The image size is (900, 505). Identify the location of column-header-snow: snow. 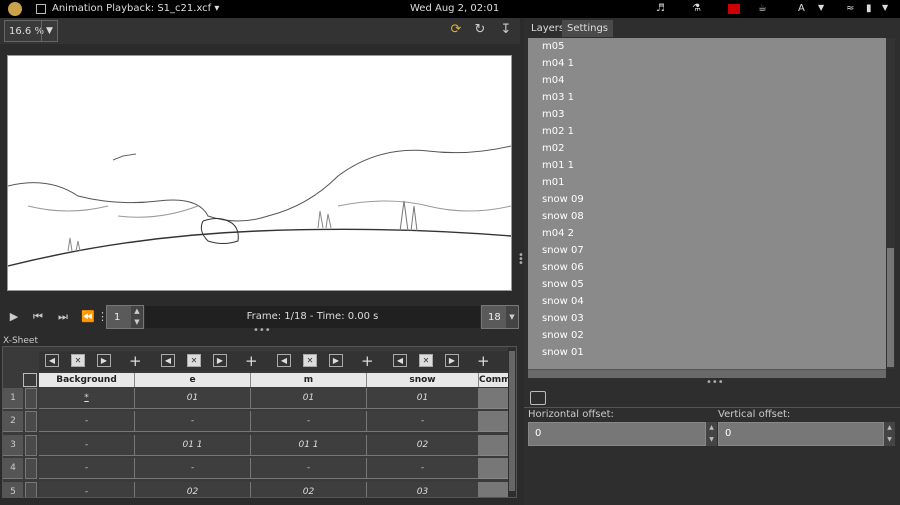
(423, 380).